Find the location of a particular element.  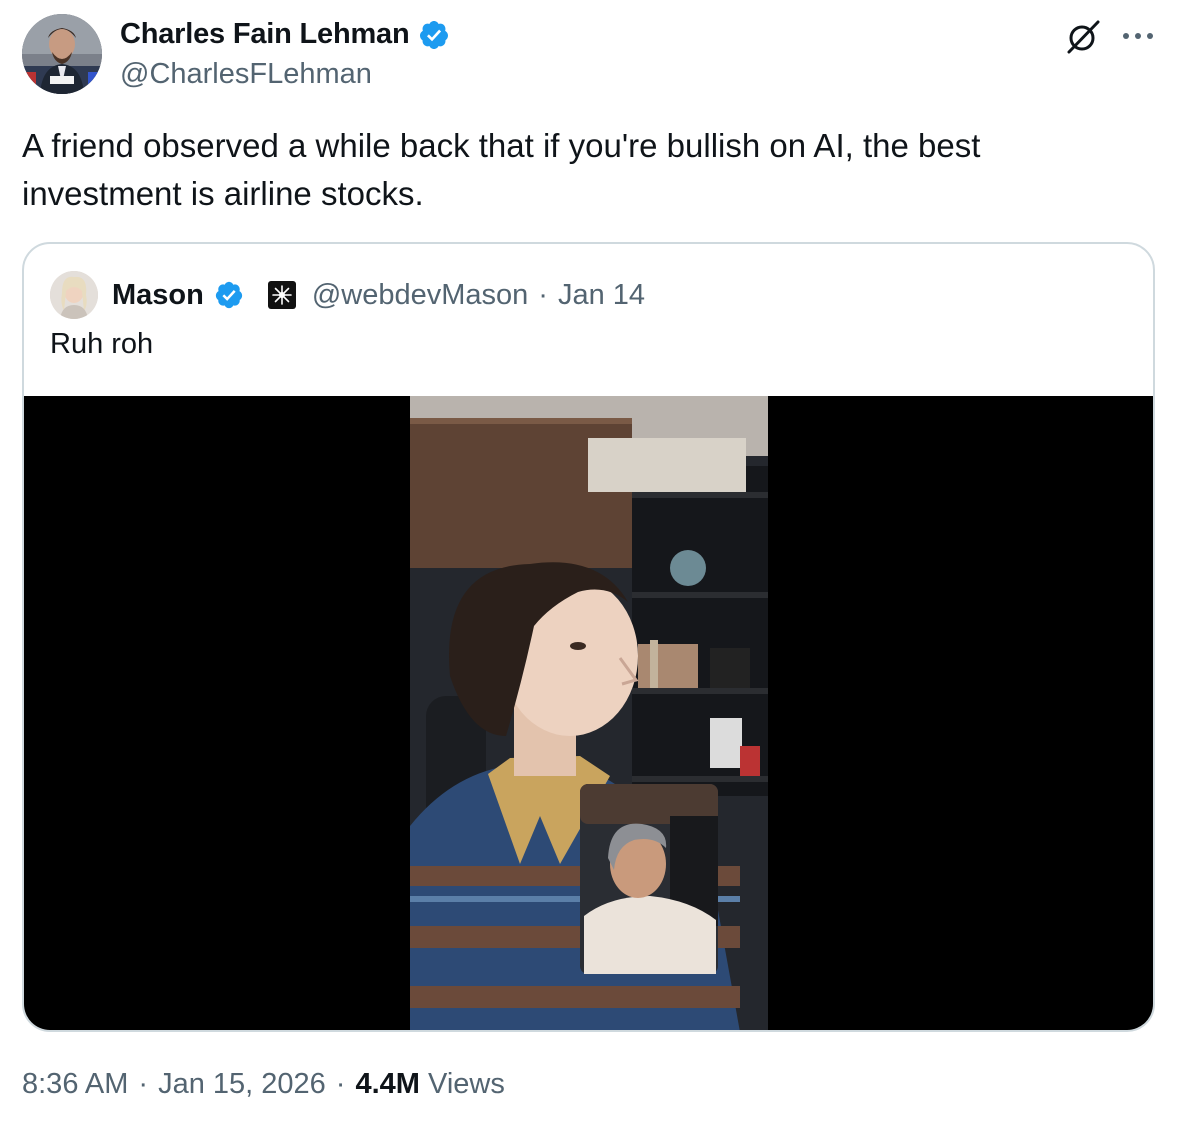

quoted-date: Jan 14 is located at coordinates (601, 295).